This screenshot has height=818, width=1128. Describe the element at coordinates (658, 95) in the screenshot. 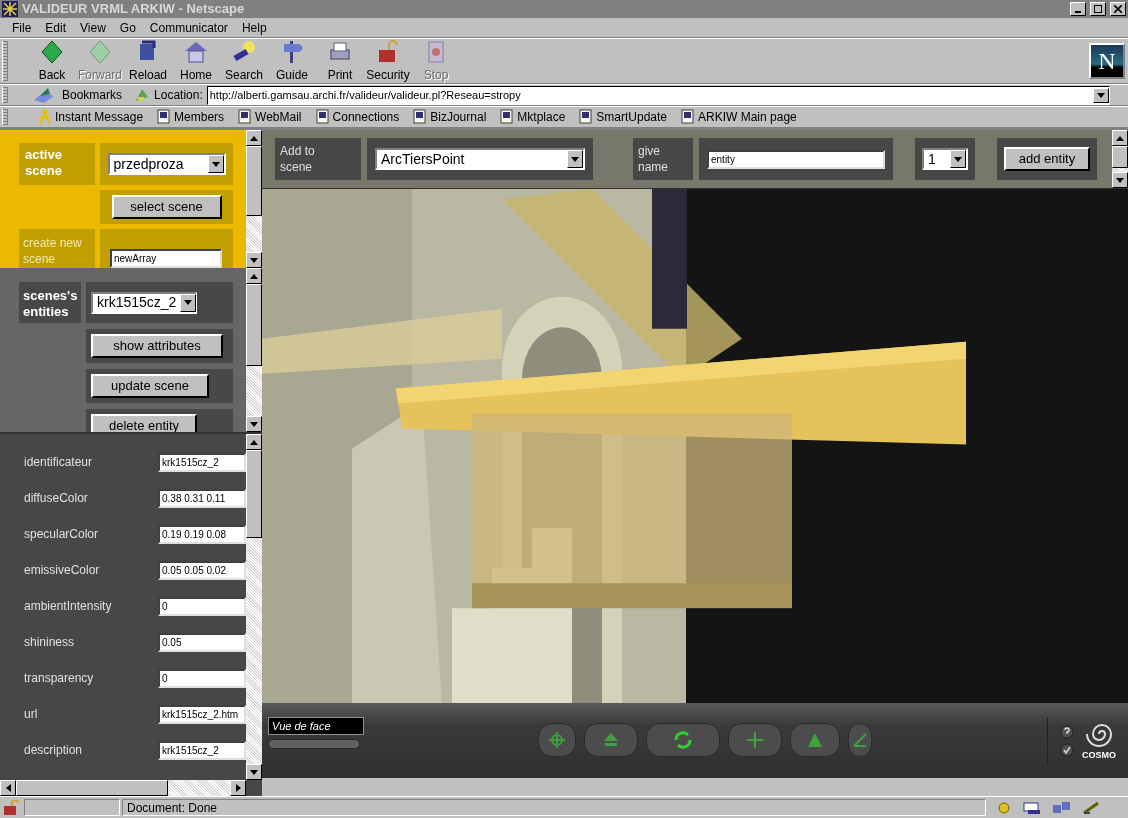

I see `location-field: http://alberti.gamsau.archi.fr/valideur/valideur.pl?Reseau=stropy` at that location.